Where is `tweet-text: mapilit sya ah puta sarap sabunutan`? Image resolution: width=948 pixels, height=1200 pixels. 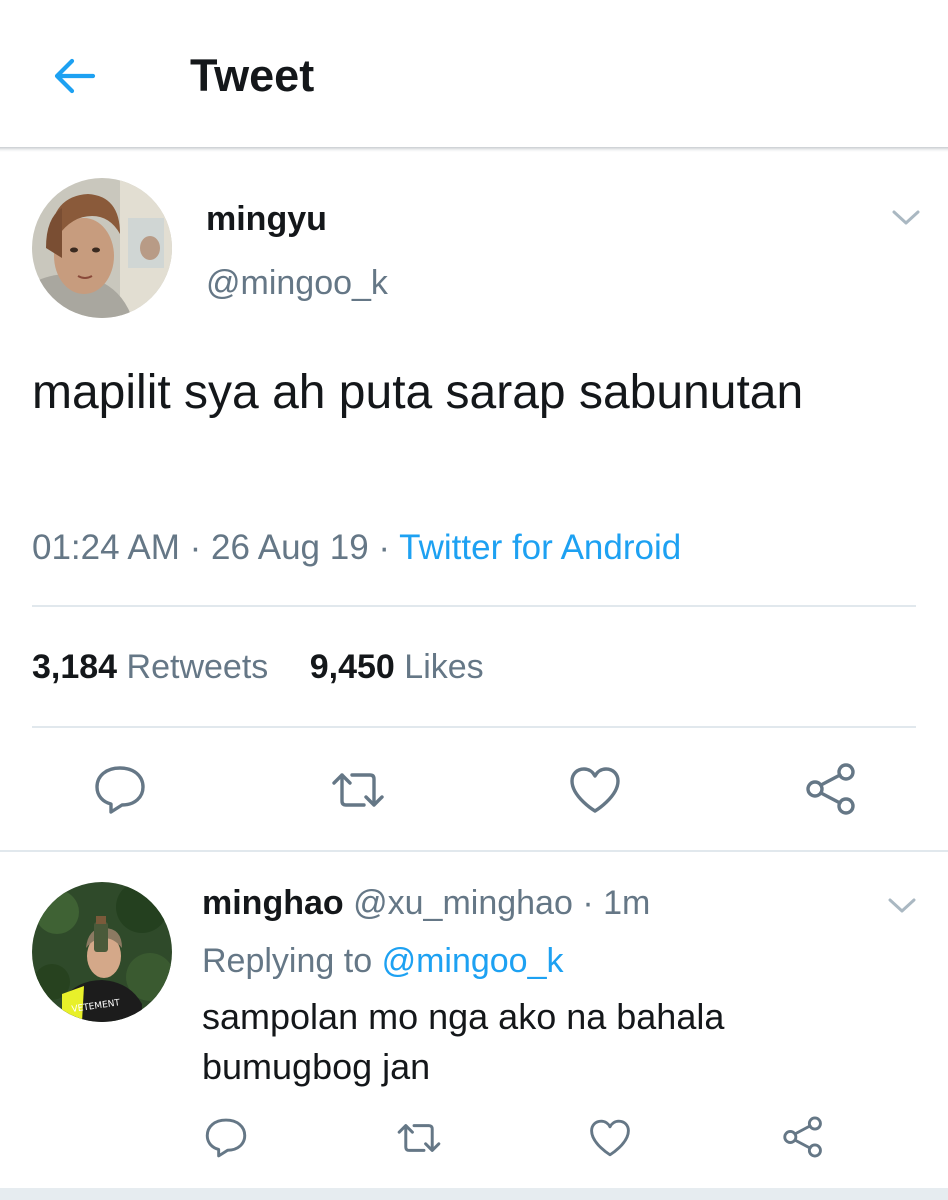 tweet-text: mapilit sya ah puta sarap sabunutan is located at coordinates (418, 392).